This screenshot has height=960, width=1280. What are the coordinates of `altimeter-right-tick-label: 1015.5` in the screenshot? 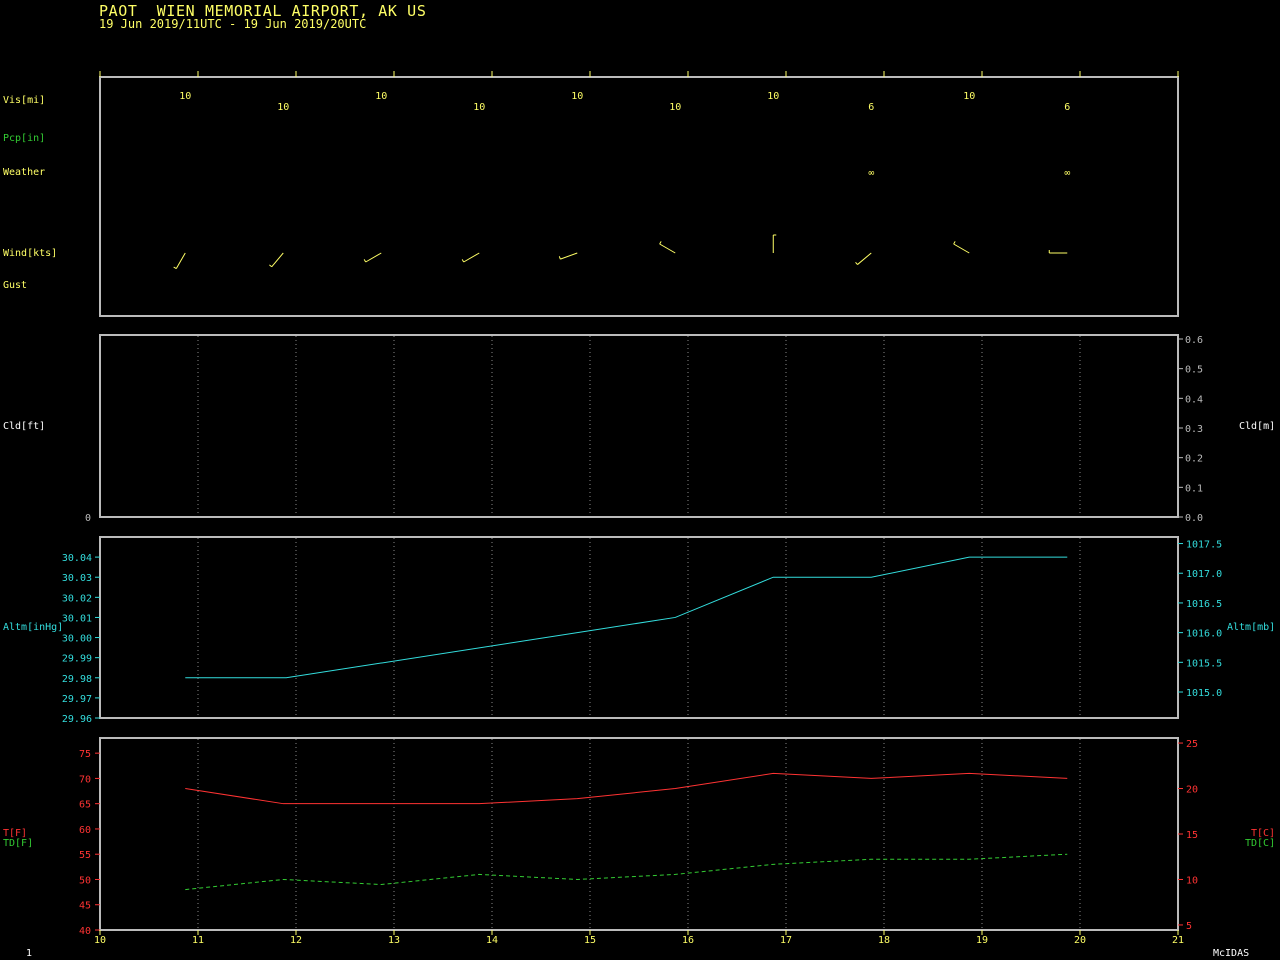 It's located at (1204, 663).